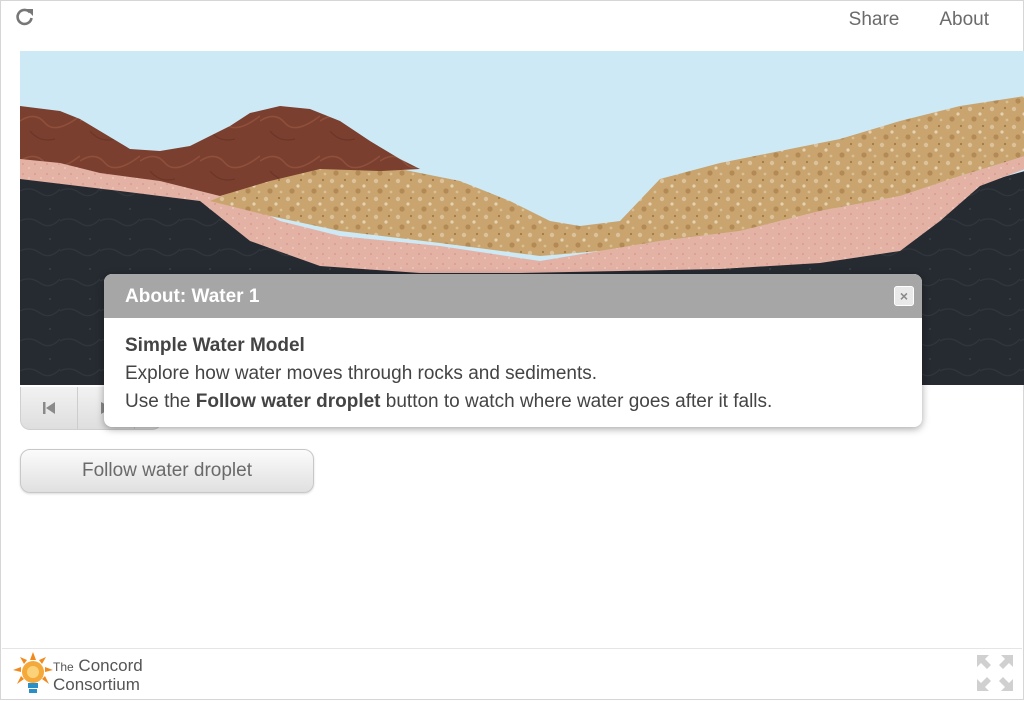 The width and height of the screenshot is (1024, 701). Describe the element at coordinates (904, 296) in the screenshot. I see `close-icon: ×` at that location.